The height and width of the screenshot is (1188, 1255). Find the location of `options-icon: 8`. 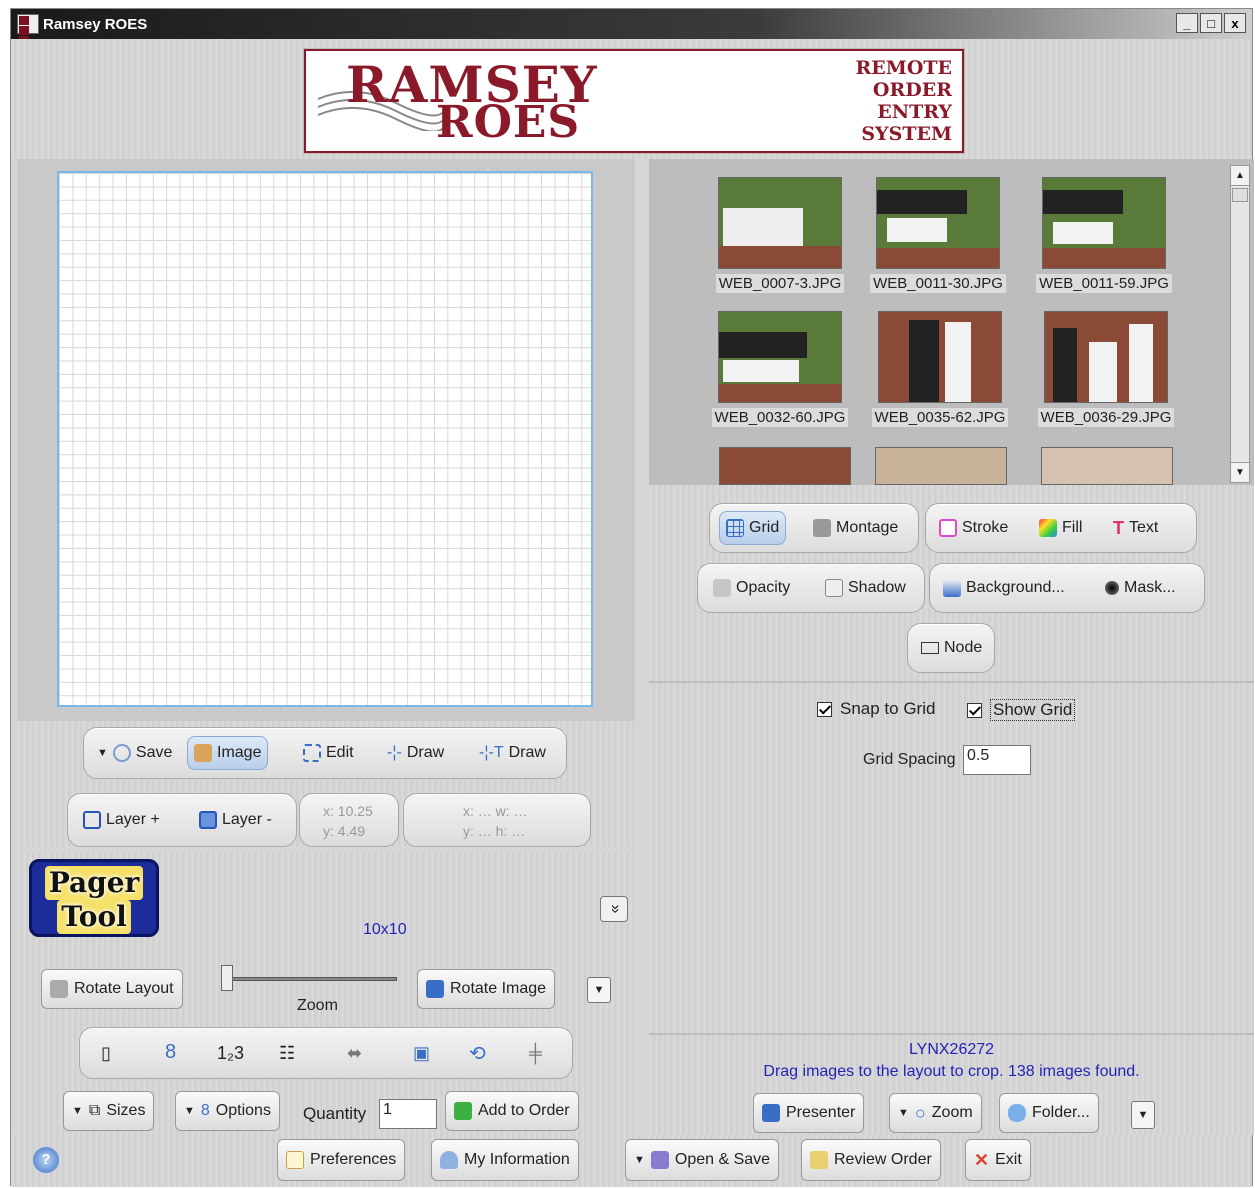

options-icon: 8 is located at coordinates (205, 1110).